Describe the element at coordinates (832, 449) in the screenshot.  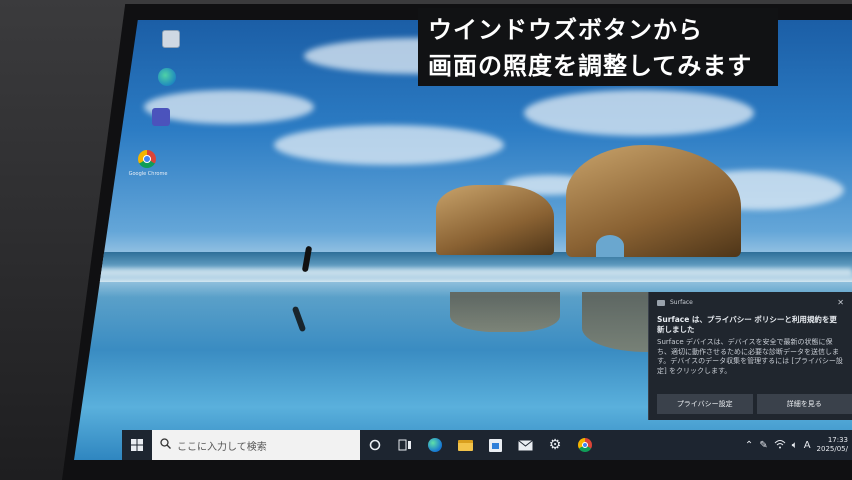
I see `clock-date: 2025/05/` at that location.